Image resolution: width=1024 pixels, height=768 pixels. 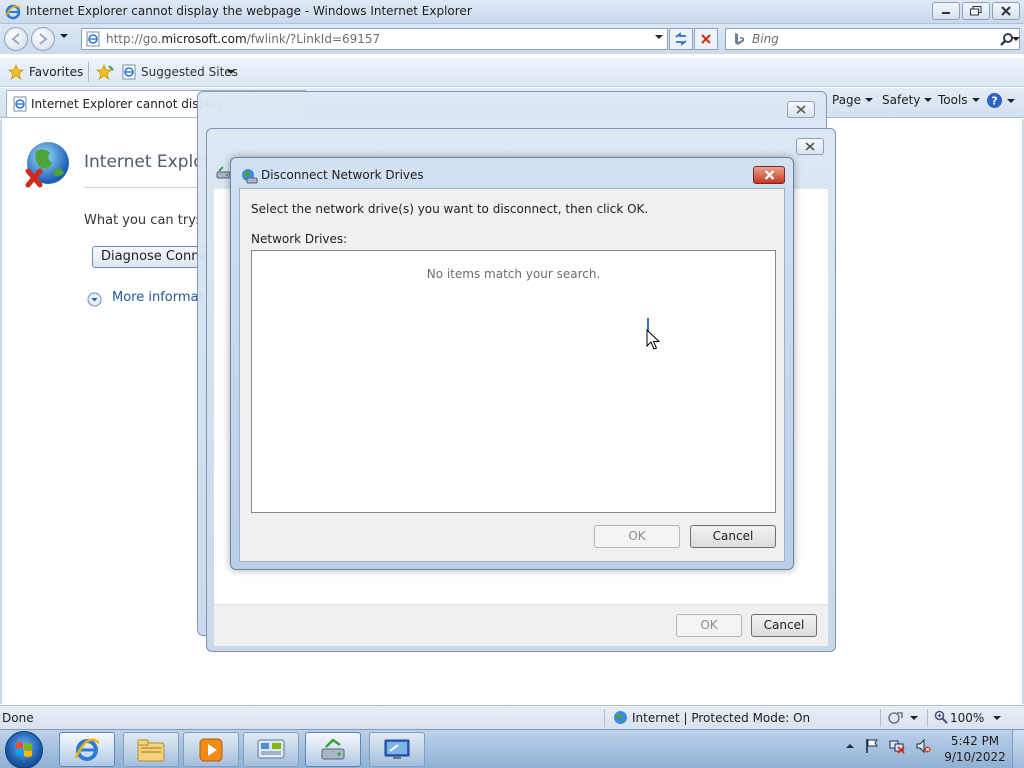 I want to click on suggested-sites-button: Suggested Sites, so click(x=189, y=72).